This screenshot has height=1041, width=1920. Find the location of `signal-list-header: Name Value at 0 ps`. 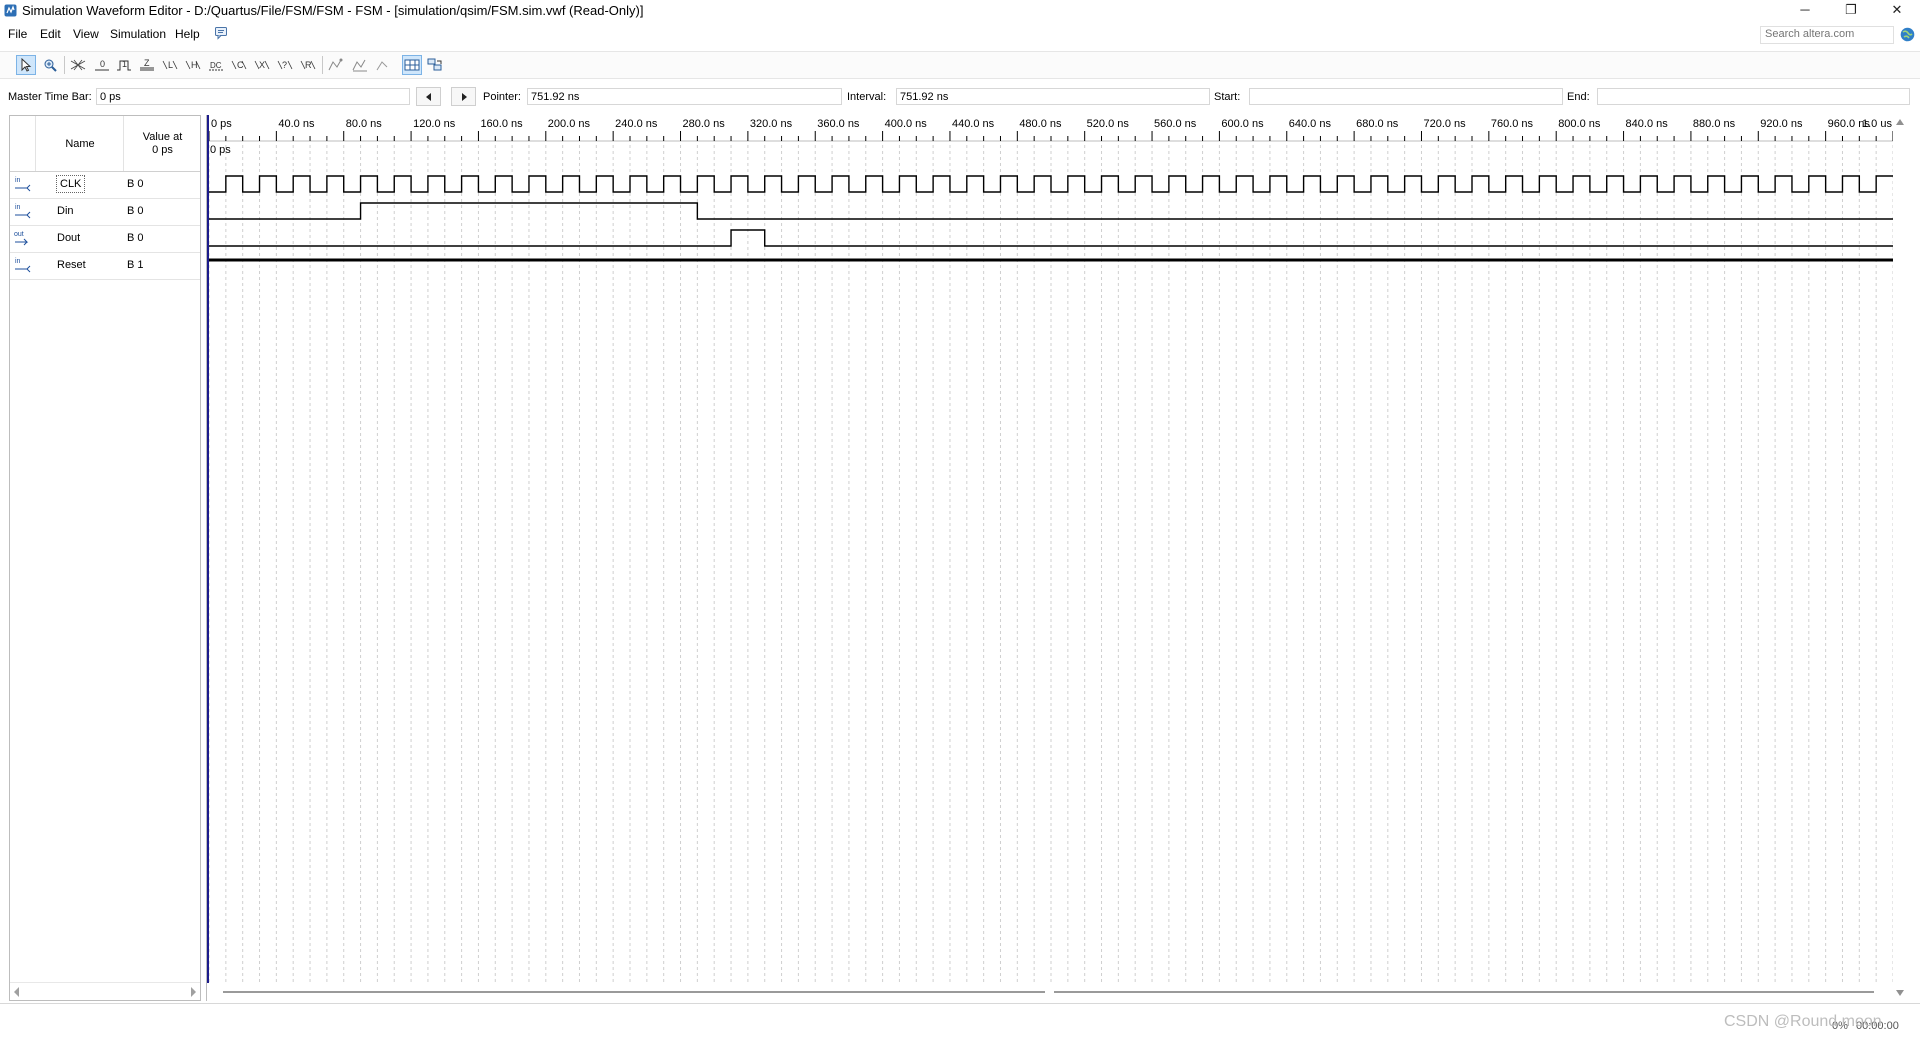

signal-list-header: Name Value at 0 ps is located at coordinates (105, 144).